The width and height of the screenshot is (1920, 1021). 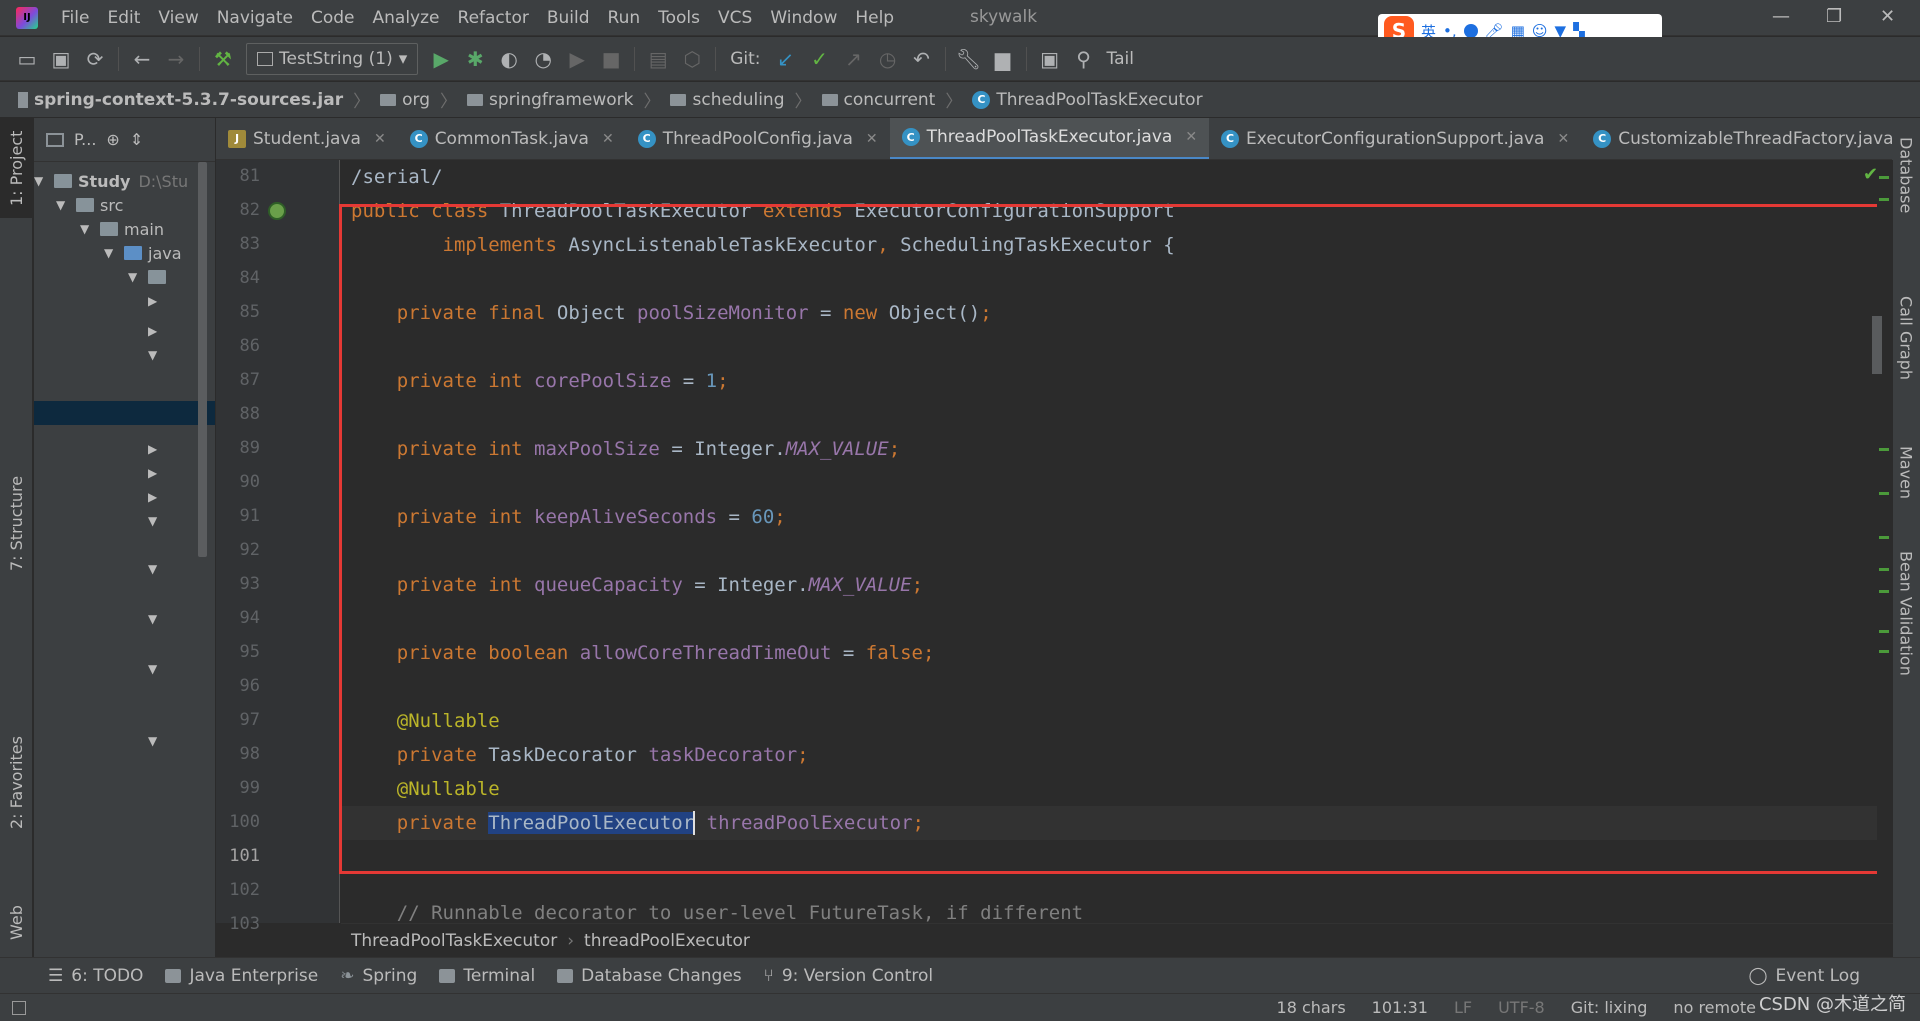 What do you see at coordinates (849, 976) in the screenshot?
I see `tool-window-version-control: ⑂ 9: Version Control` at bounding box center [849, 976].